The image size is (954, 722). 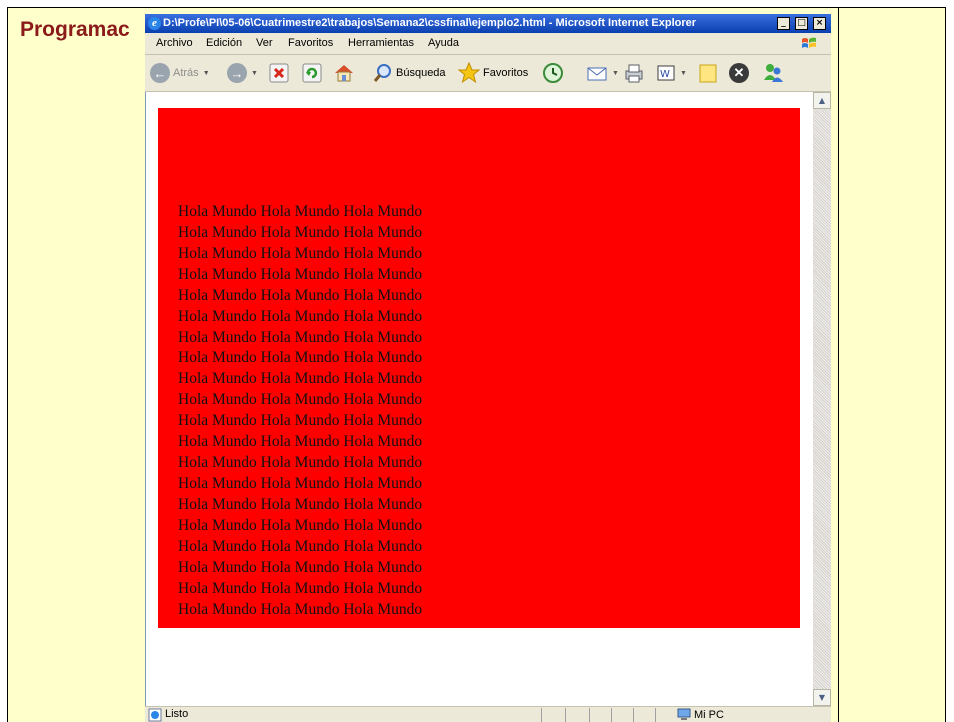 I want to click on svg-text: W, so click(x=665, y=74).